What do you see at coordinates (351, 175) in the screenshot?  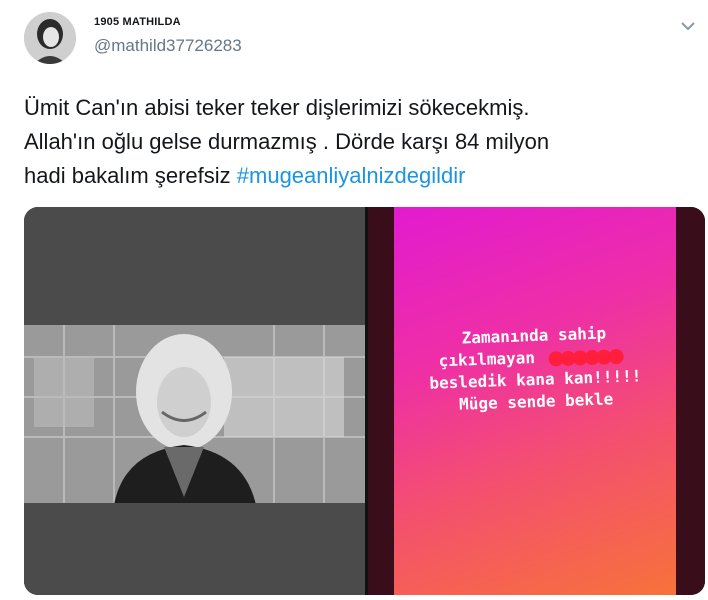 I see `hashtag-link: #mugeanliyalnizdegildir` at bounding box center [351, 175].